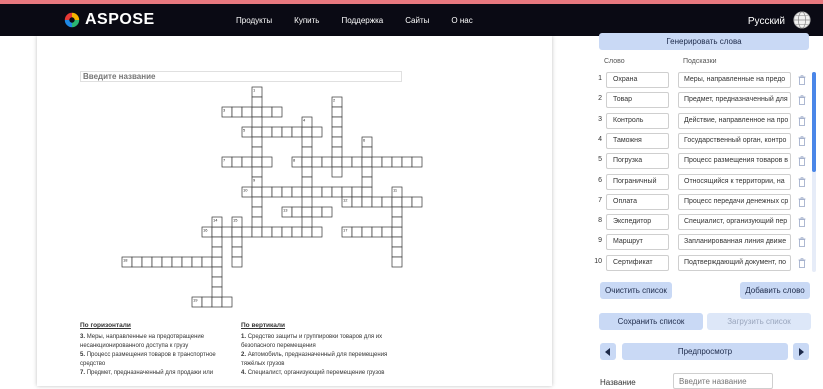 This screenshot has width=823, height=389. I want to click on word-row: 10 Сертификат Подтверждающий документ, по, so click(702, 262).